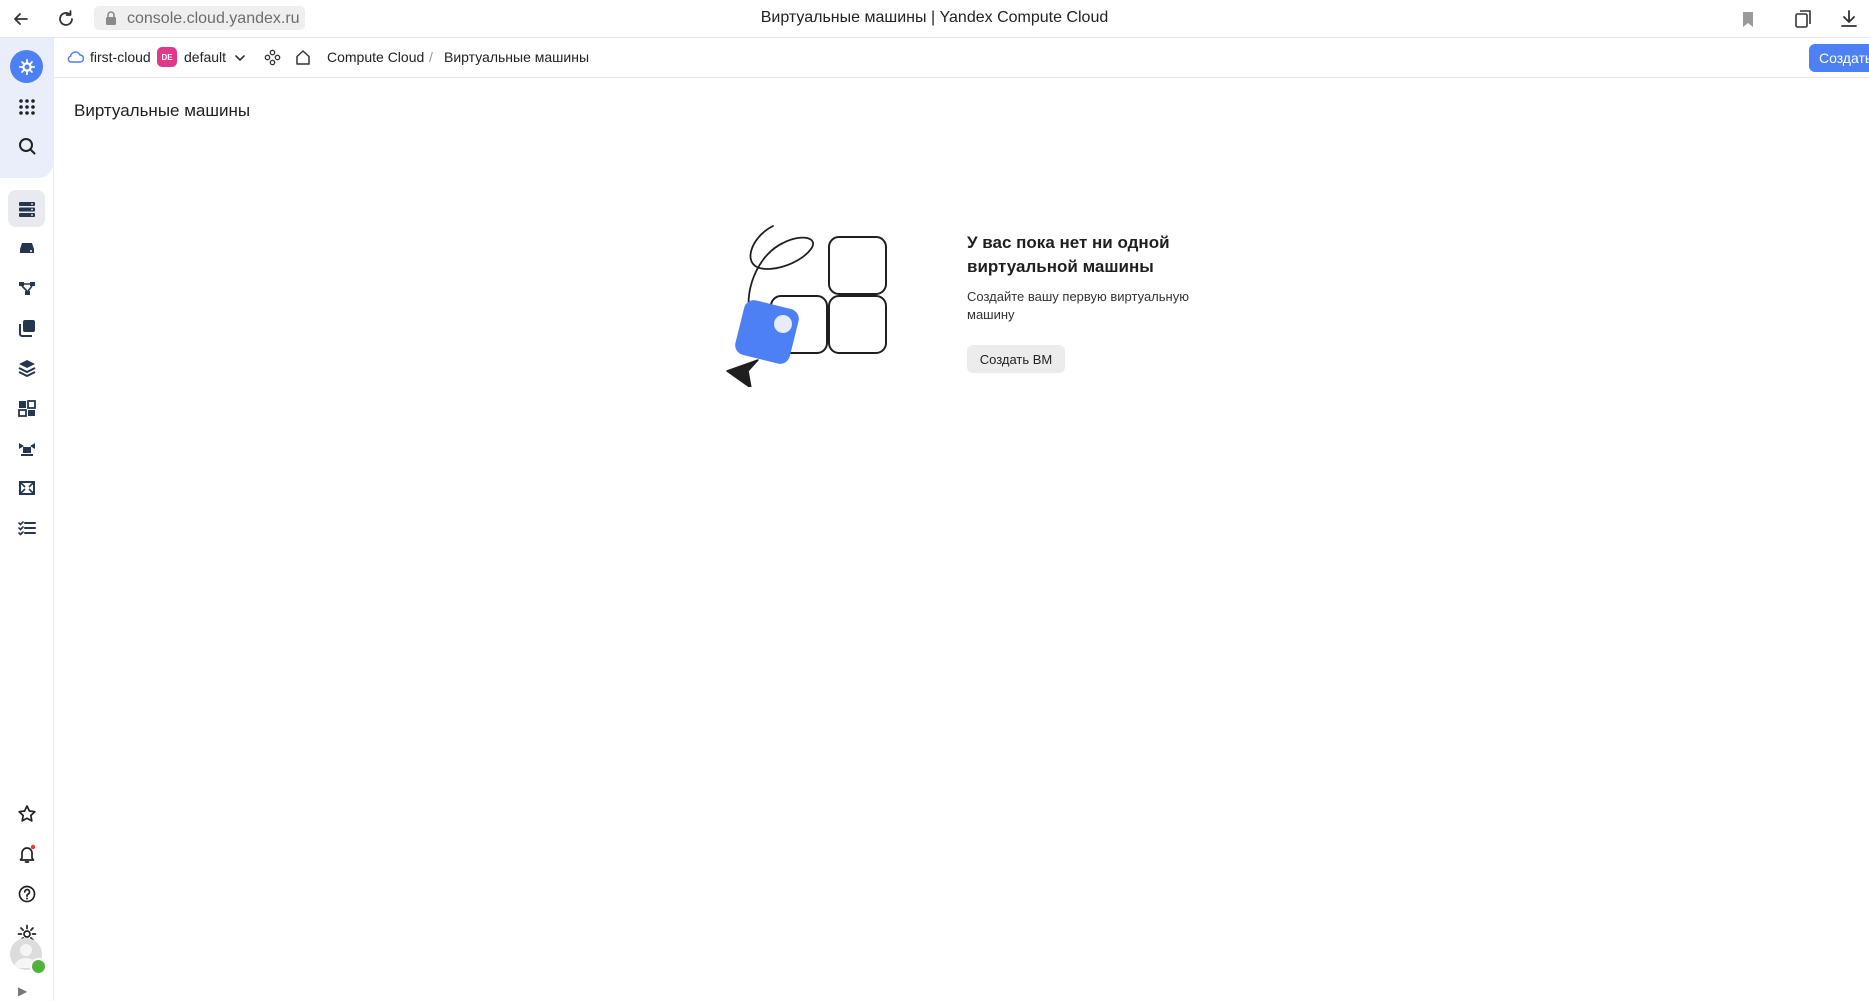 The height and width of the screenshot is (1001, 1869). Describe the element at coordinates (26, 527) in the screenshot. I see `operations-icon` at that location.